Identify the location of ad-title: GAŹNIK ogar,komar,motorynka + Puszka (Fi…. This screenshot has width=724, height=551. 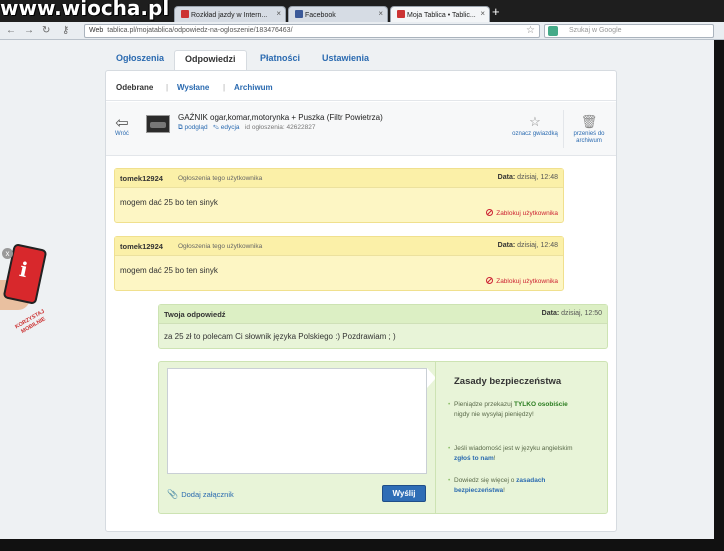
(280, 117).